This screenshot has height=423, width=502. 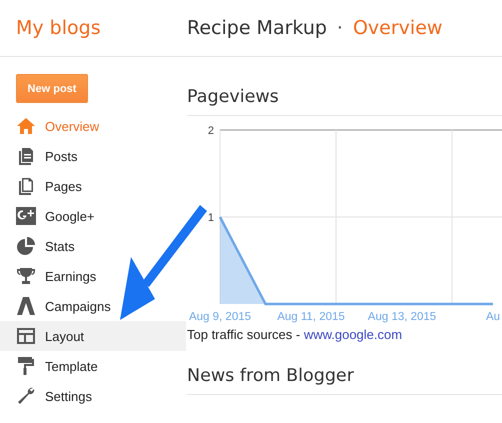 What do you see at coordinates (26, 306) in the screenshot?
I see `chevron-a-icon` at bounding box center [26, 306].